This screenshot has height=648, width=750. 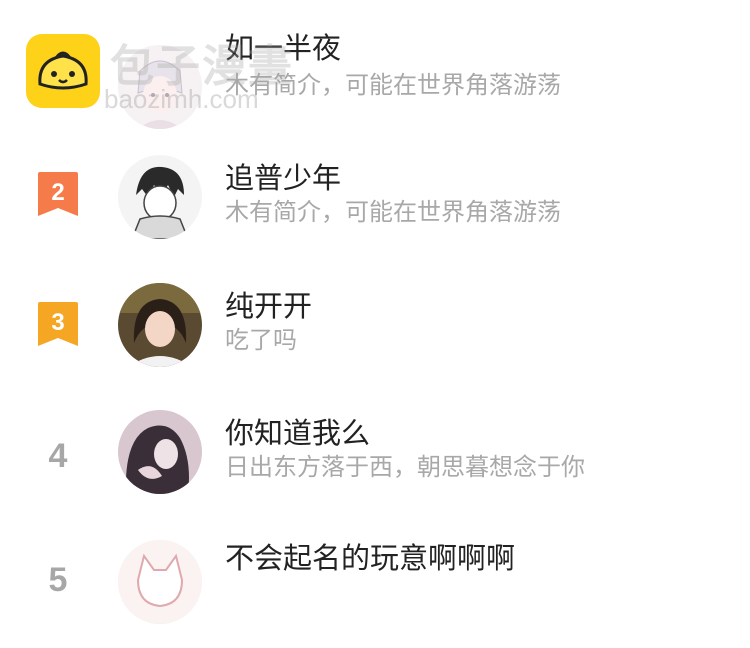 What do you see at coordinates (58, 580) in the screenshot?
I see `rank-number: 5` at bounding box center [58, 580].